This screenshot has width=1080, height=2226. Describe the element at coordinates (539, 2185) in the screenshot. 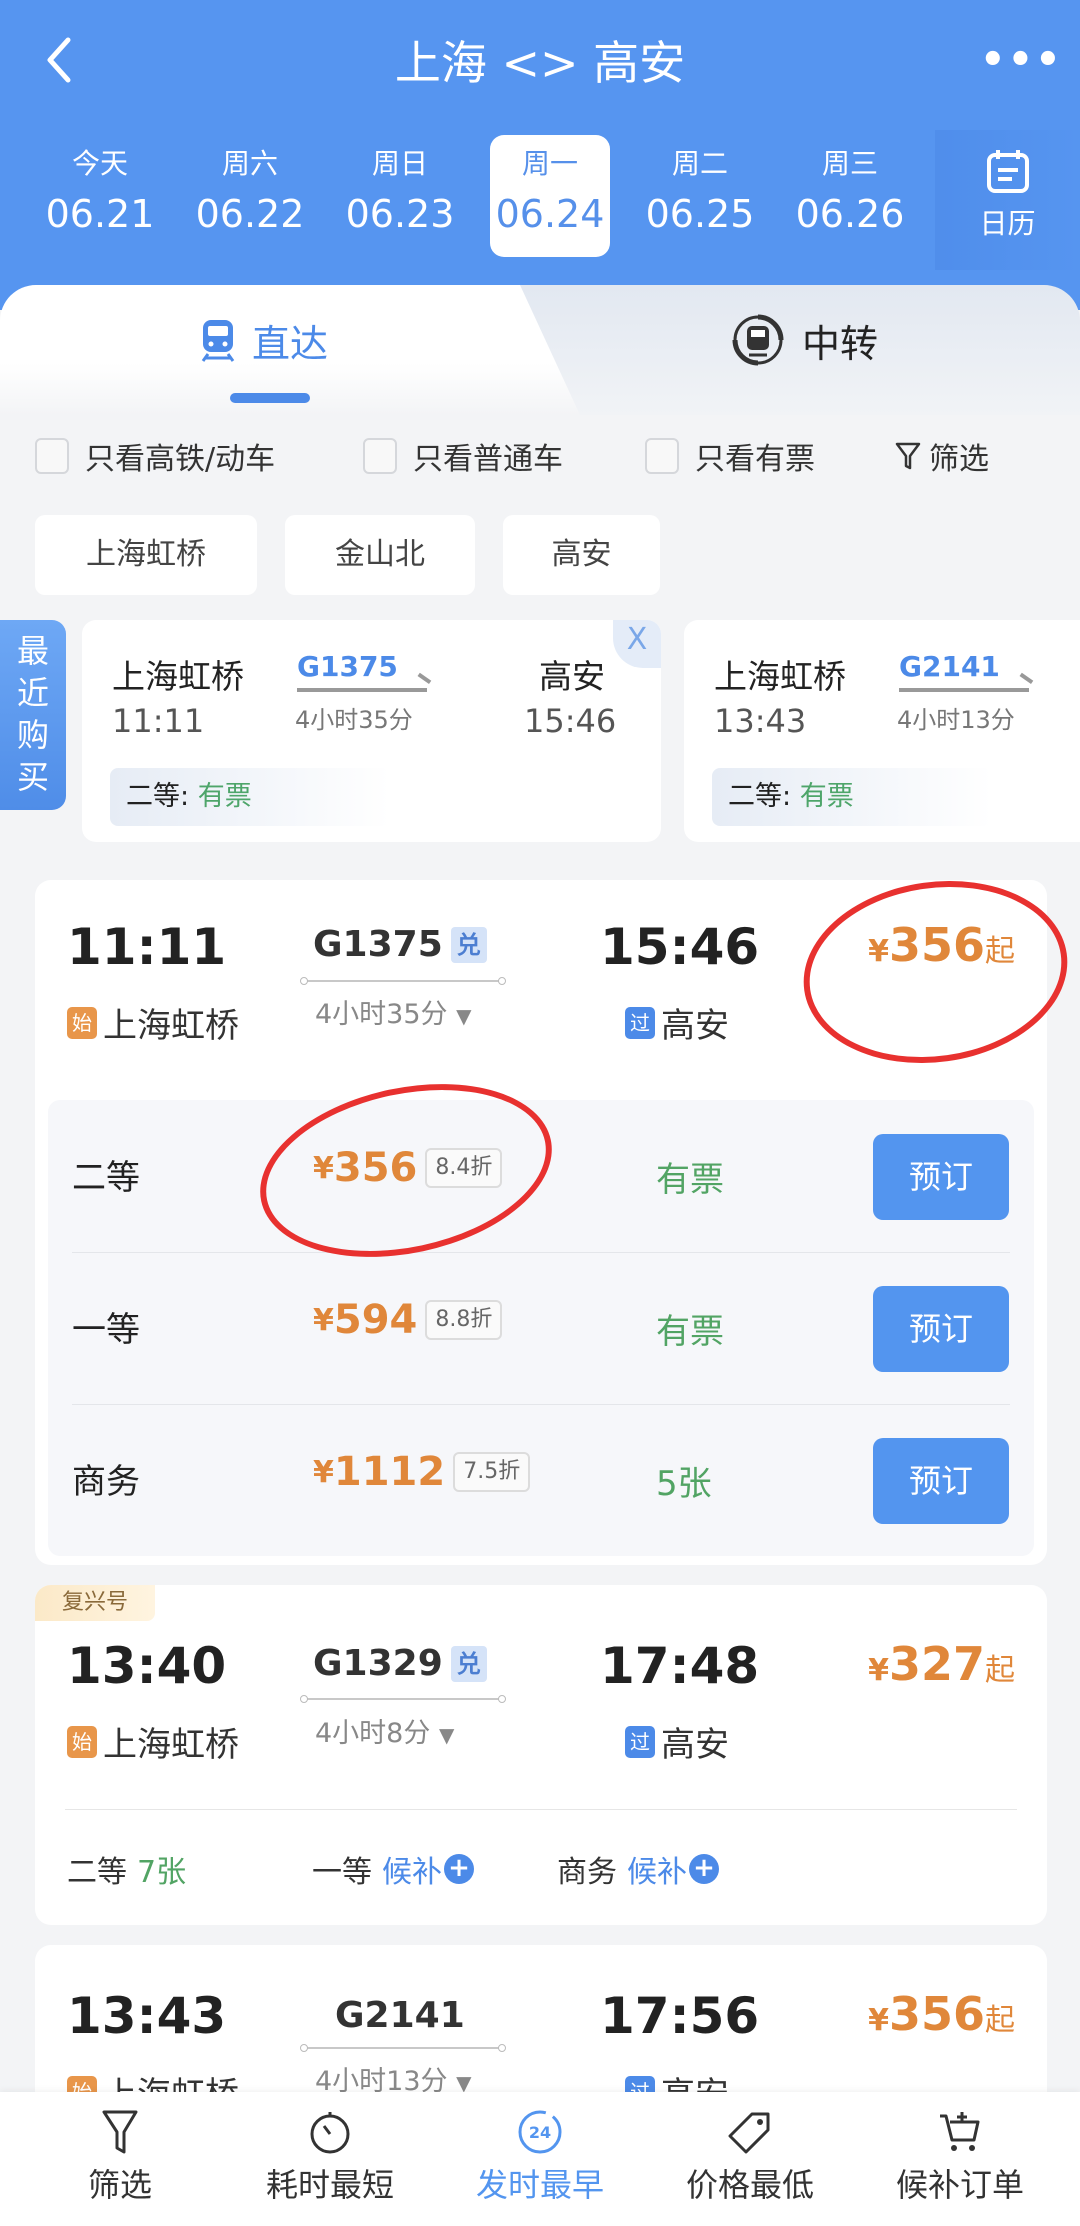

I see `nav-label: 发时最早` at that location.